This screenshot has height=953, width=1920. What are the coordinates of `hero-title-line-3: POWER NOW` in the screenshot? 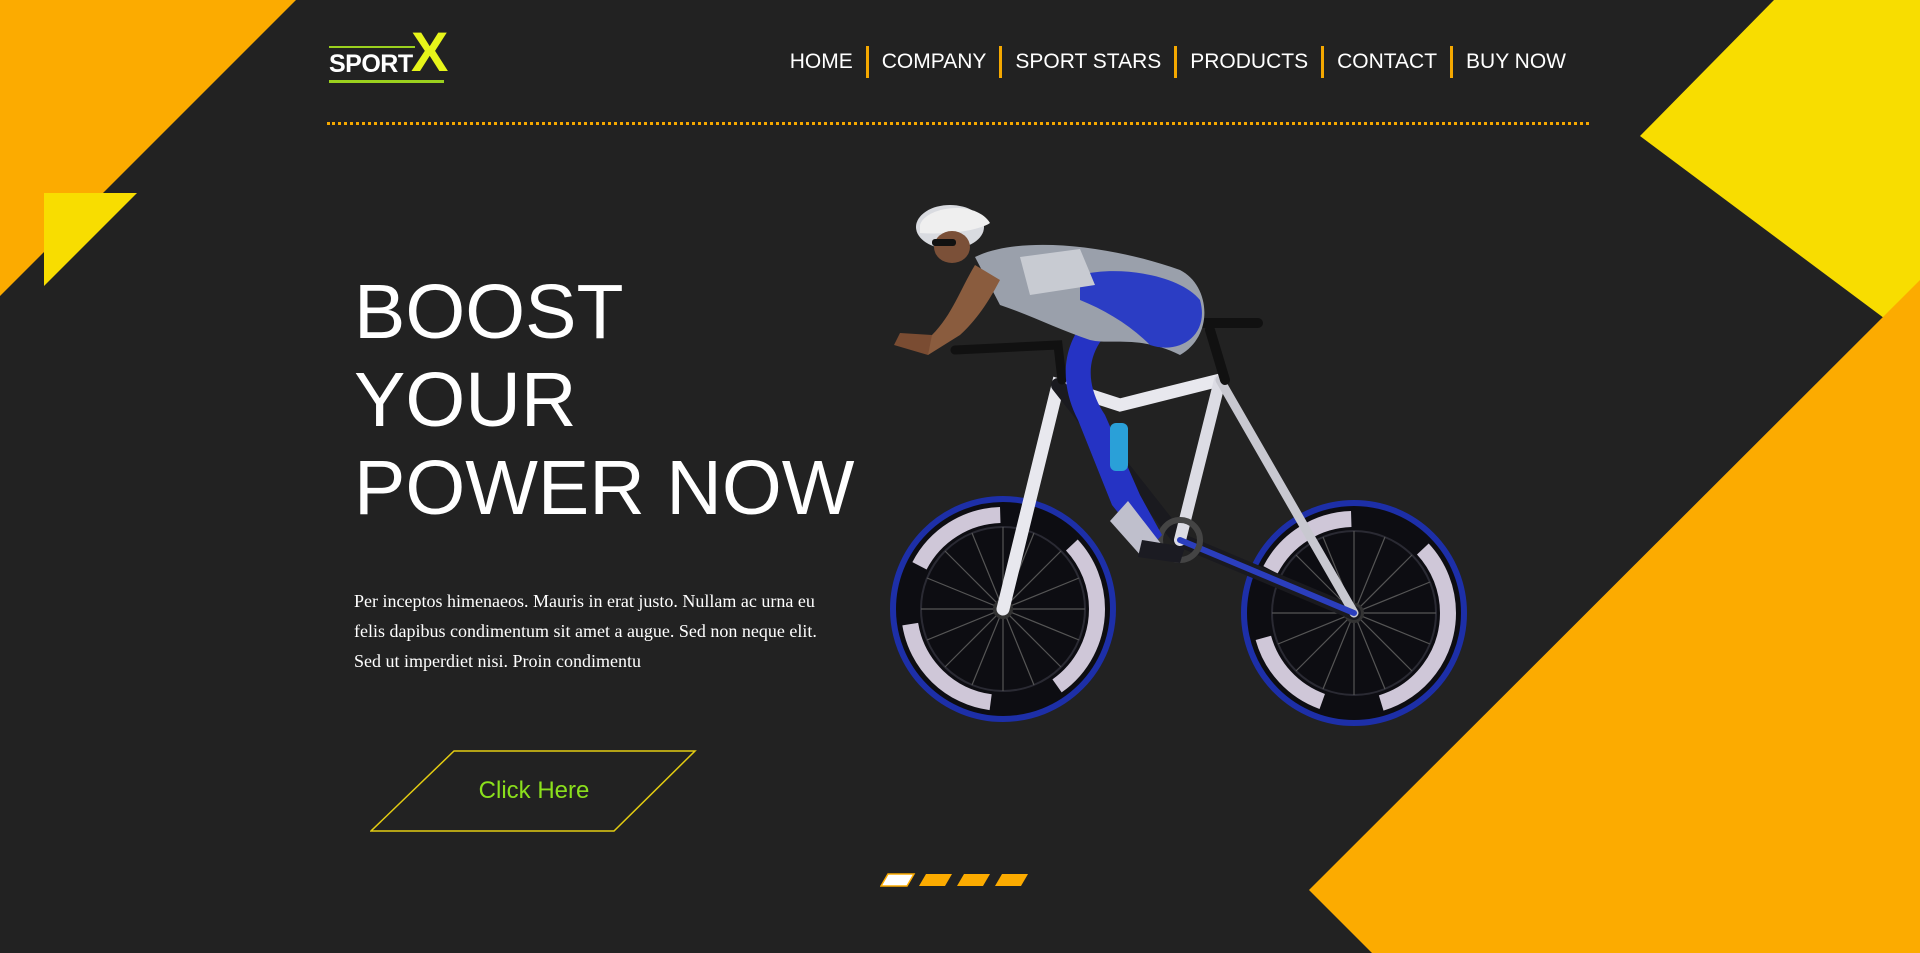 It's located at (604, 488).